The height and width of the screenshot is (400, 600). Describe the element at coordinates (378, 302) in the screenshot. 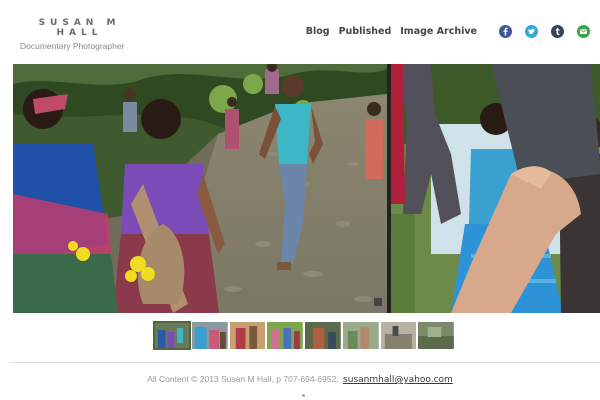

I see `fullscreen-icon` at that location.